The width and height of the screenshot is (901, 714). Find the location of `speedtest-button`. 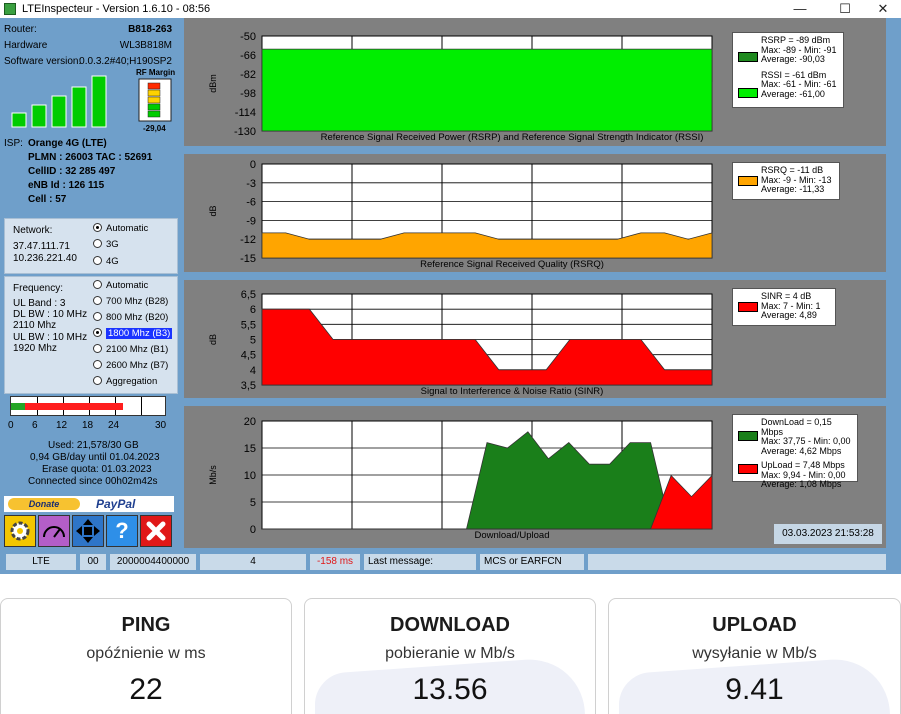

speedtest-button is located at coordinates (54, 531).